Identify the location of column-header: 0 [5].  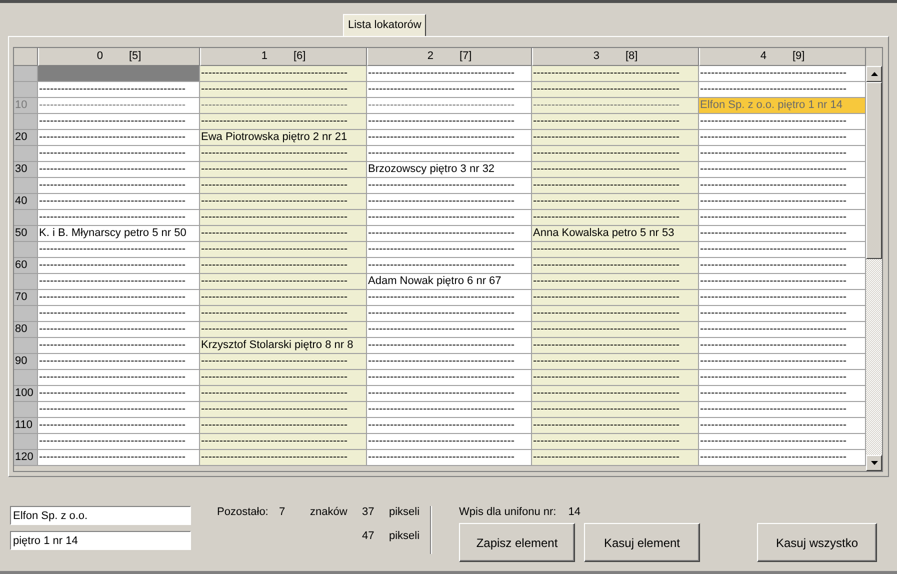
(119, 57).